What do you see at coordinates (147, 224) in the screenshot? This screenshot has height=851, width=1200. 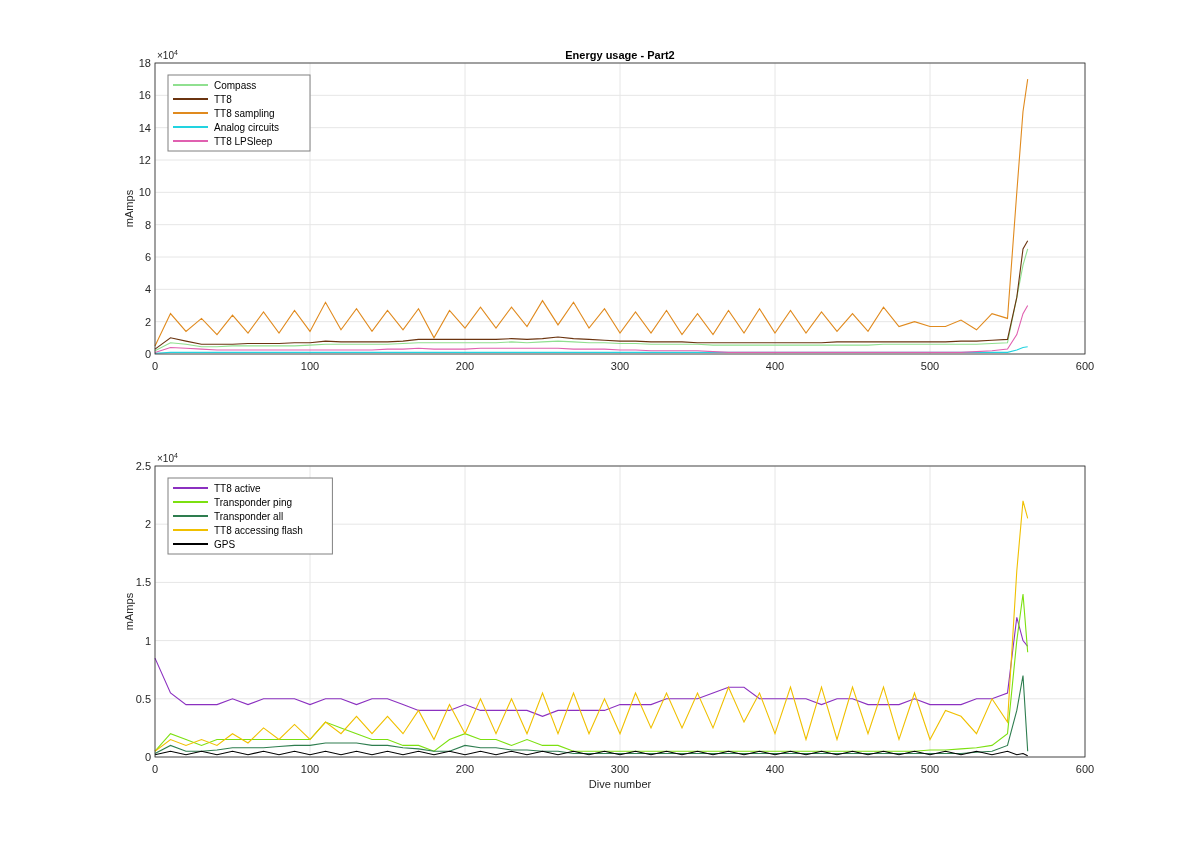 I see `axis-tick-label: 8` at bounding box center [147, 224].